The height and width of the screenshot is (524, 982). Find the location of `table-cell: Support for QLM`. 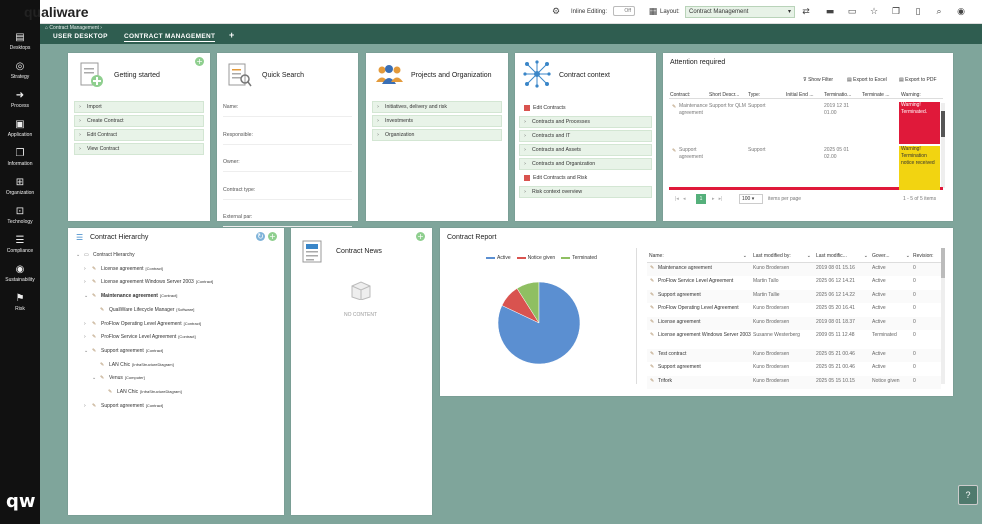

table-cell: Support for QLM is located at coordinates (727, 106).